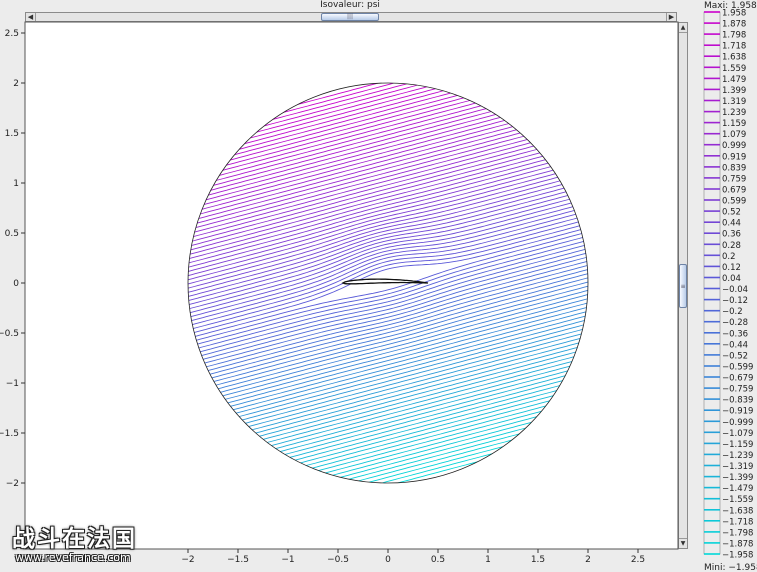 The width and height of the screenshot is (757, 572). Describe the element at coordinates (731, 246) in the screenshot. I see `legend-level-label: 0.28` at that location.